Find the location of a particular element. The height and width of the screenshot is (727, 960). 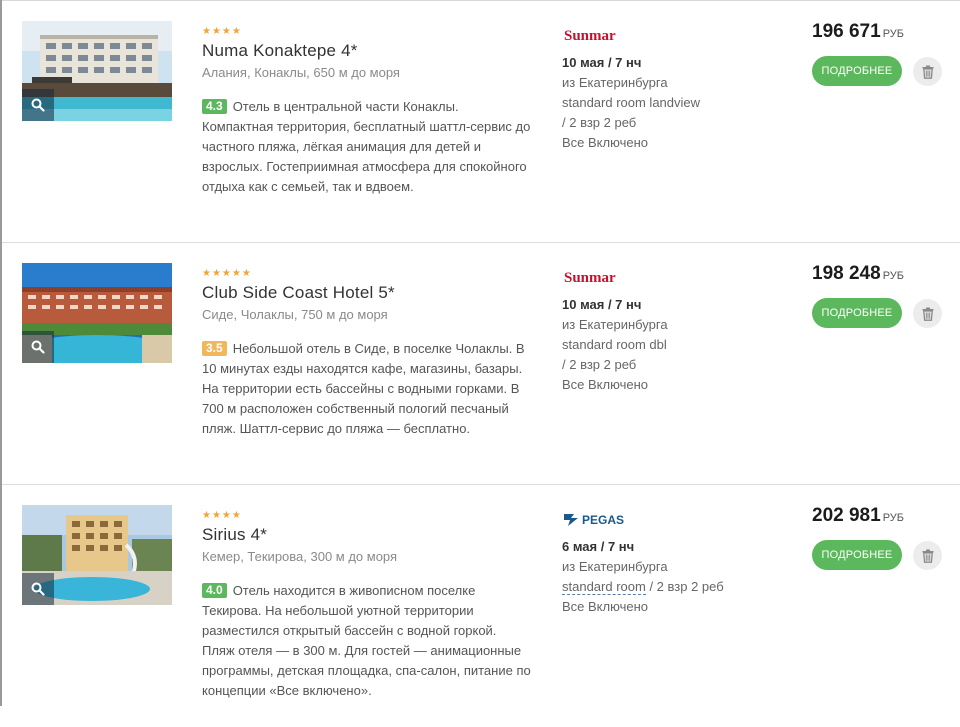

operator-logo: PEGAS is located at coordinates (597, 519).